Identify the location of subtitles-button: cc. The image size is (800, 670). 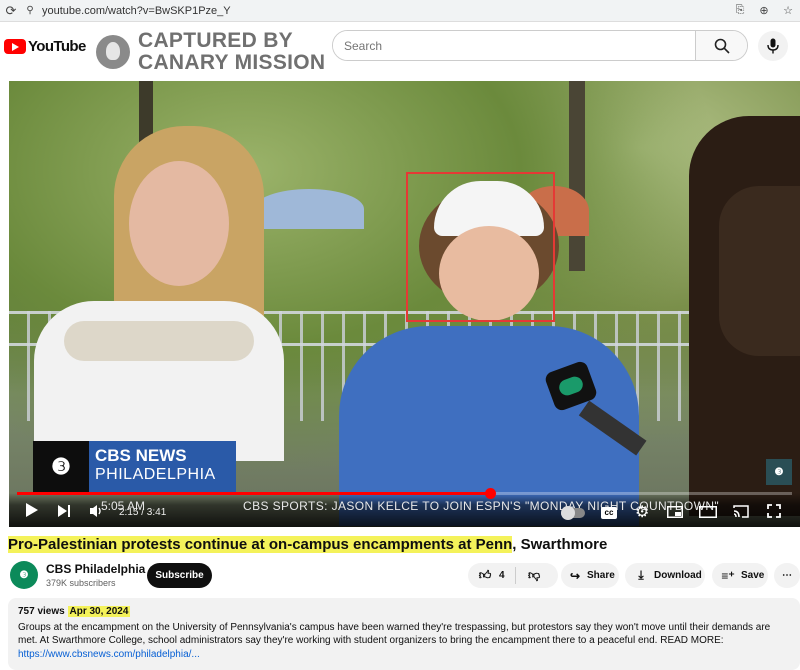
(609, 510).